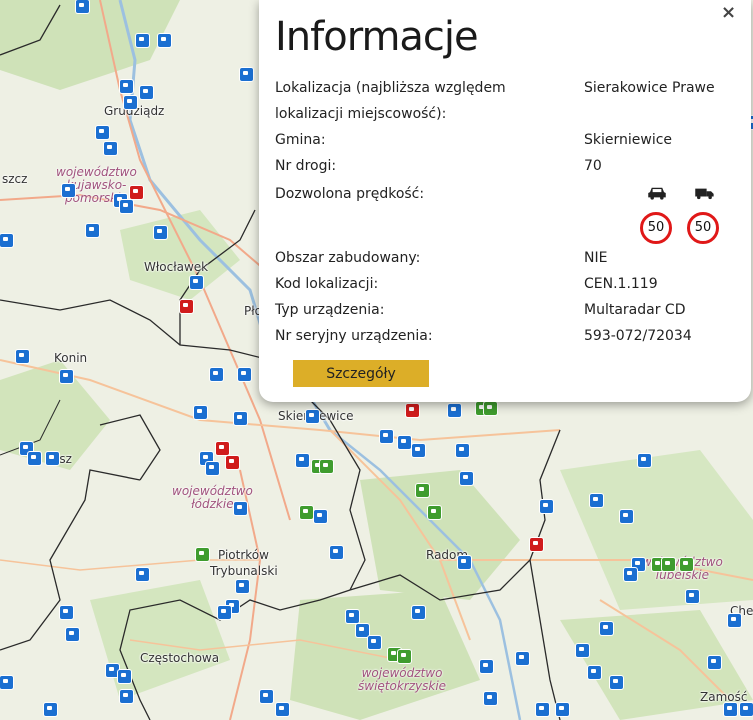 The width and height of the screenshot is (753, 720). I want to click on place-label: Zamość, so click(724, 697).